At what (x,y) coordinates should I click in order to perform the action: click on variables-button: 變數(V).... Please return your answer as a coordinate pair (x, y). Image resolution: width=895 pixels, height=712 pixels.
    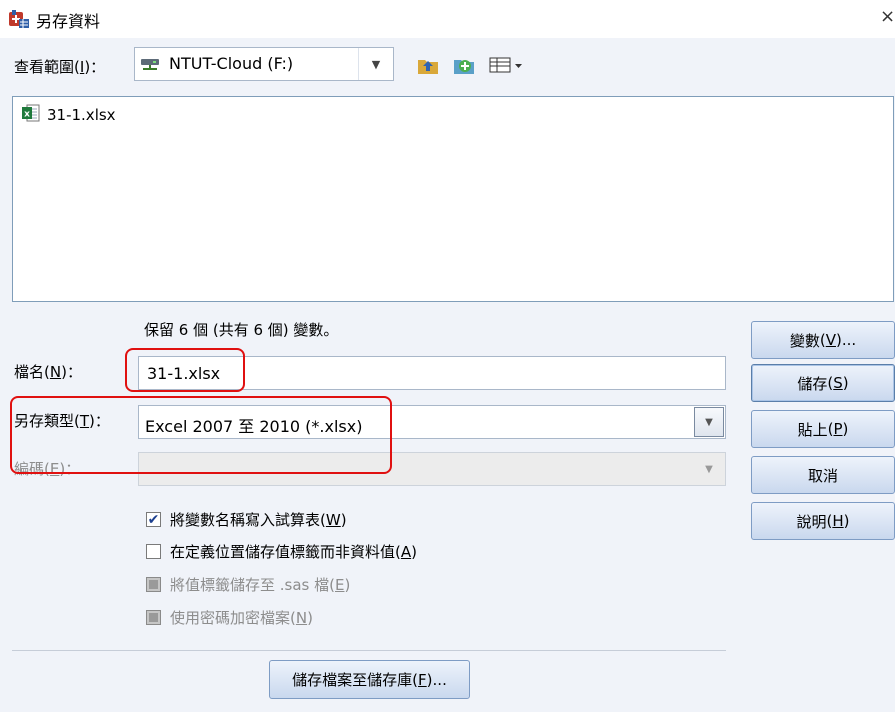
    Looking at the image, I should click on (823, 340).